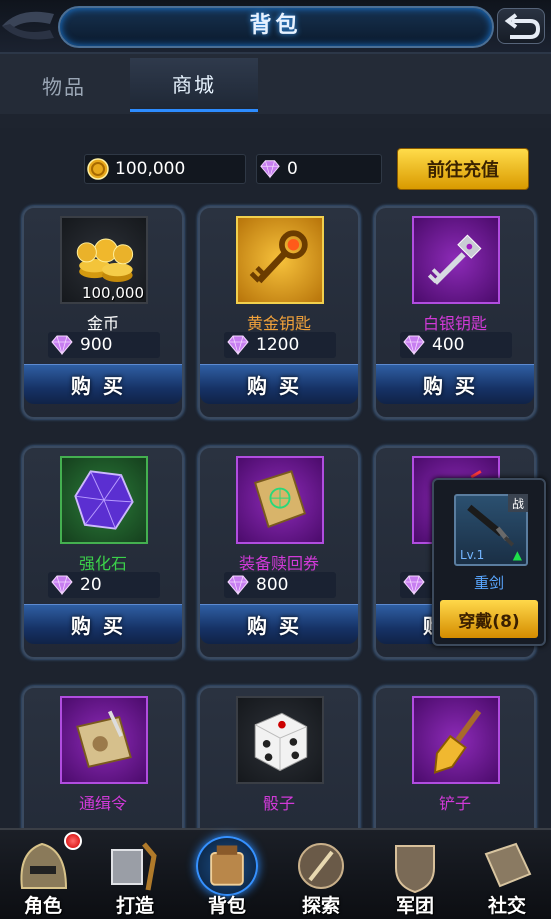  I want to click on item-name: 白银钥匙, so click(454, 323).